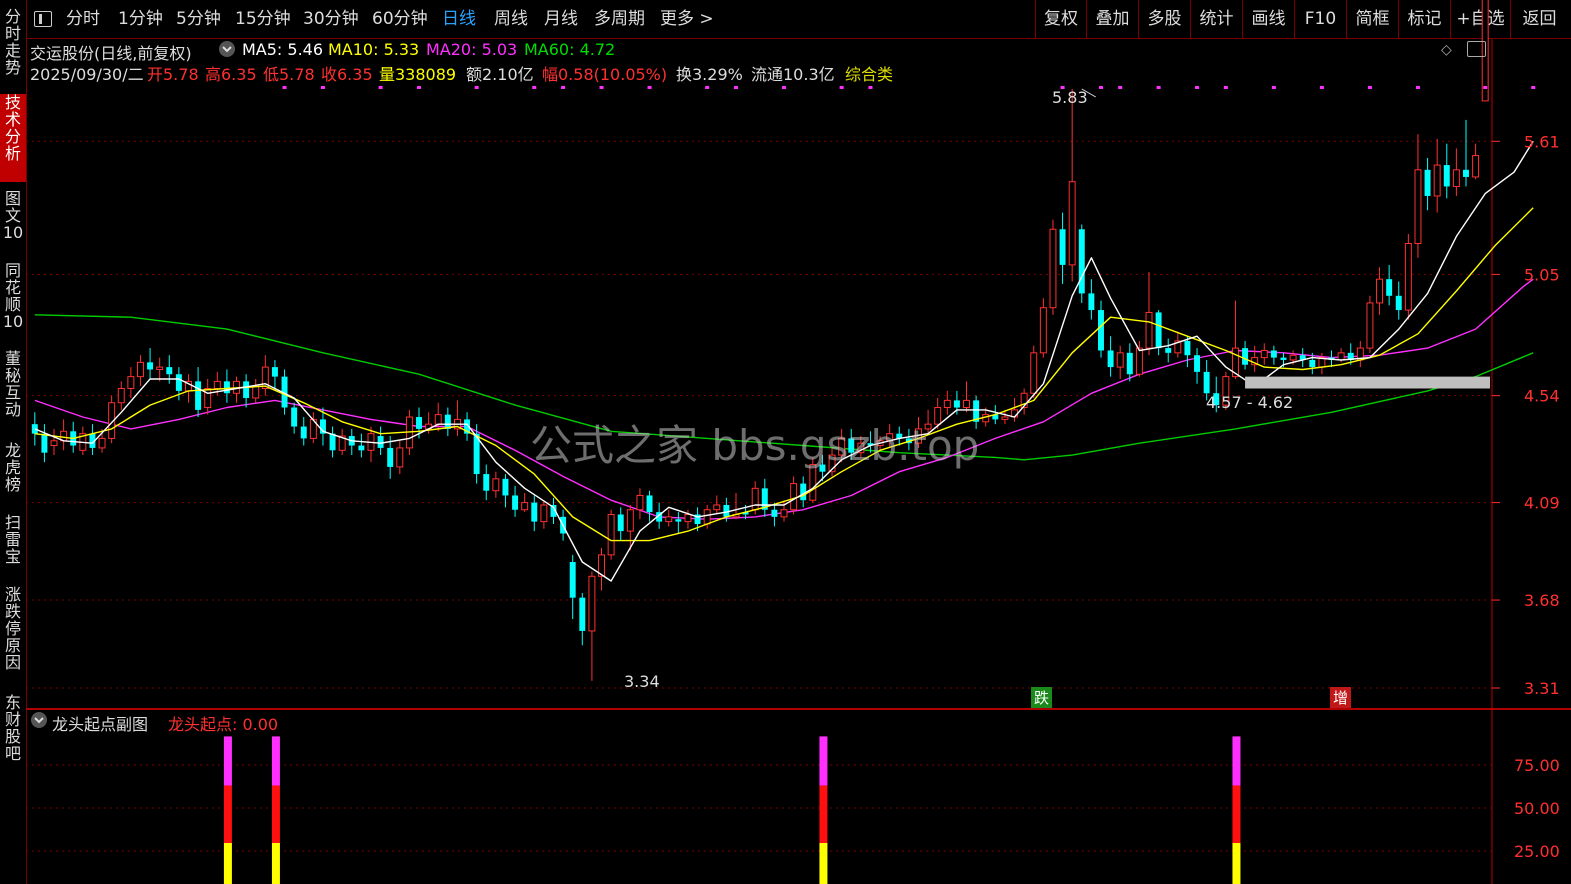 The height and width of the screenshot is (884, 1571). What do you see at coordinates (39, 722) in the screenshot?
I see `sub-chart-toggle-icon` at bounding box center [39, 722].